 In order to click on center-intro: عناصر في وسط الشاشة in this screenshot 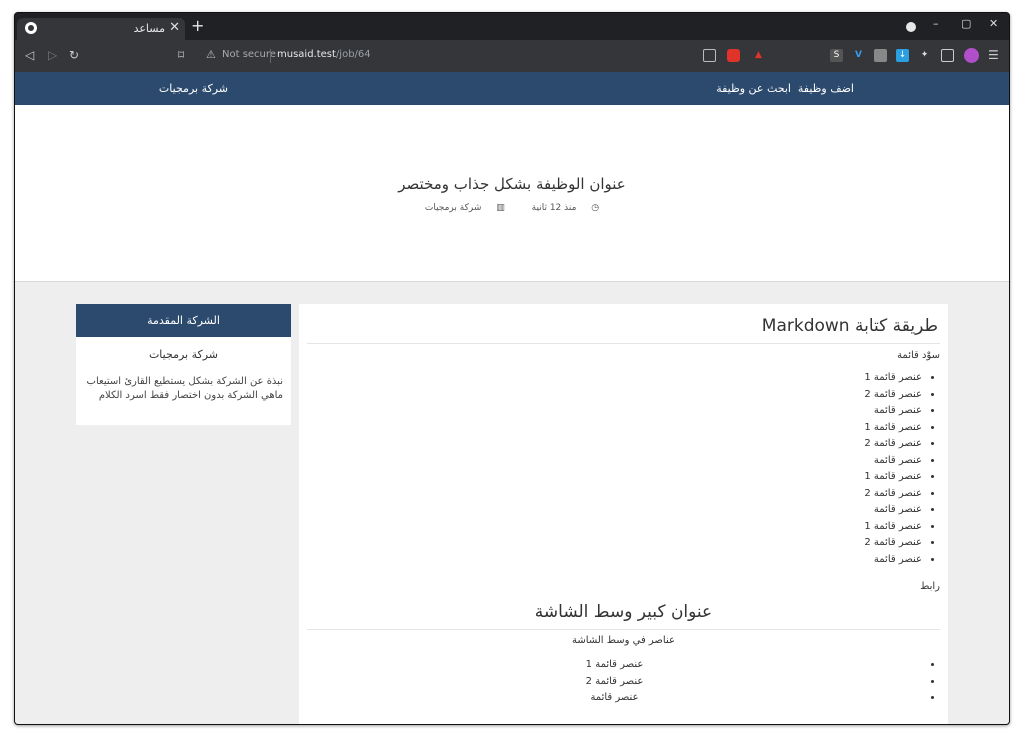, I will do `click(623, 640)`.